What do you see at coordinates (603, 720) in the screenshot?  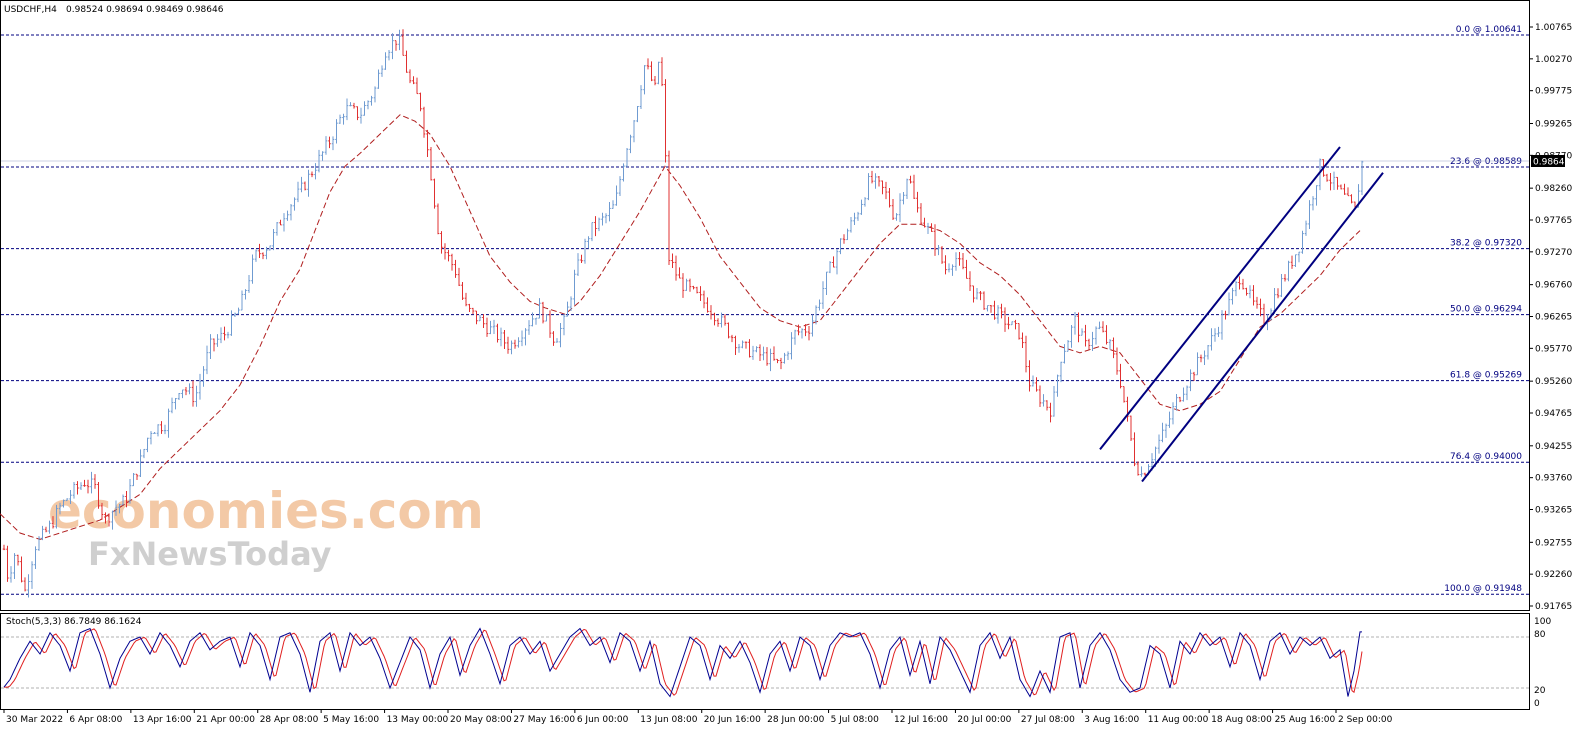 I see `x-tick-label-9: 6 Jun 00:00` at bounding box center [603, 720].